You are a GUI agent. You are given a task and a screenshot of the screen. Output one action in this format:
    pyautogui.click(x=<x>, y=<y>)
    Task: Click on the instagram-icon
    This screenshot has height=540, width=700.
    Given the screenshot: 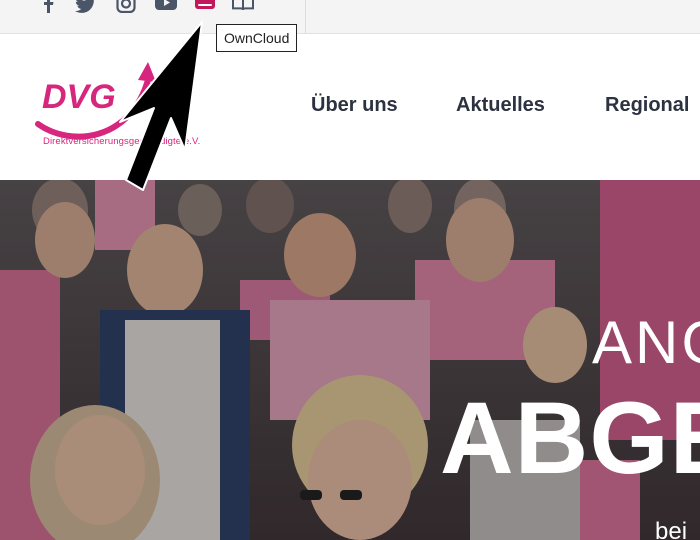 What is the action you would take?
    pyautogui.click(x=126, y=7)
    